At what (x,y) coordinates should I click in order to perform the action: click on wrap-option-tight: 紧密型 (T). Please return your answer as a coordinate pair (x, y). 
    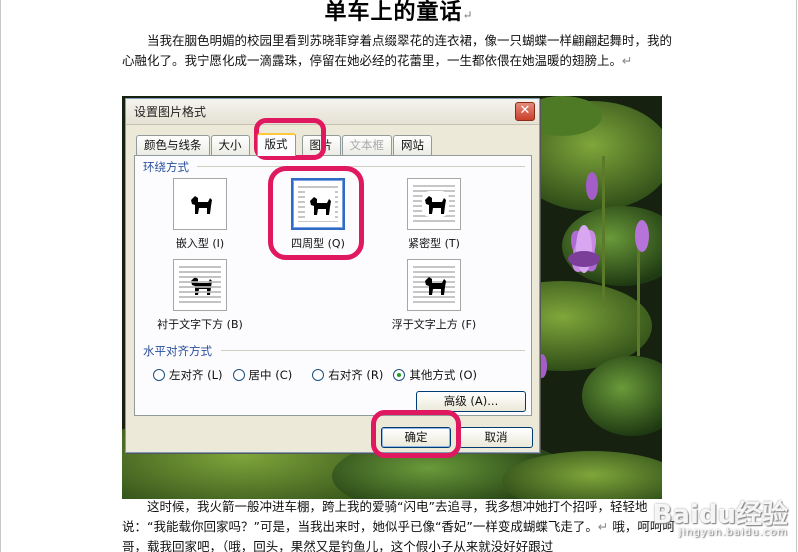
    Looking at the image, I should click on (434, 214).